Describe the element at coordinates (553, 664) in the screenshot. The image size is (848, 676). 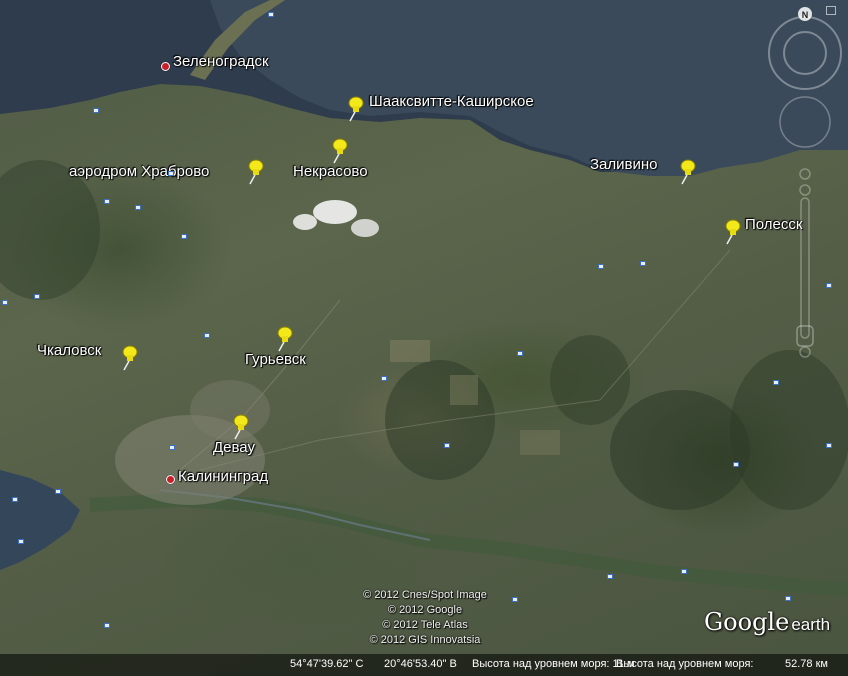
I see `elevation-readout: Высота над уровнем моря: 11 м` at that location.